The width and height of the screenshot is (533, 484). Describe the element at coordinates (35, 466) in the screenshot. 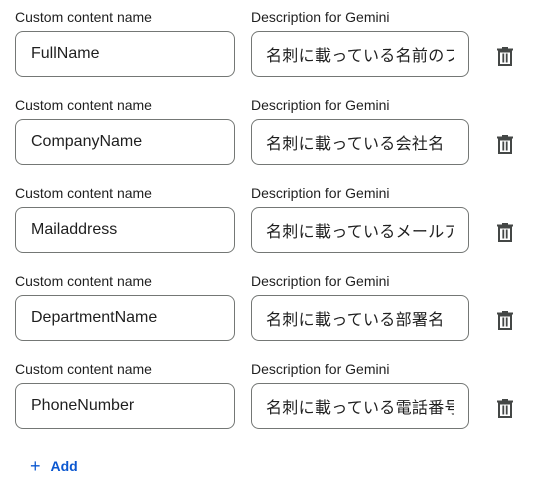

I see `plus-icon: +` at that location.